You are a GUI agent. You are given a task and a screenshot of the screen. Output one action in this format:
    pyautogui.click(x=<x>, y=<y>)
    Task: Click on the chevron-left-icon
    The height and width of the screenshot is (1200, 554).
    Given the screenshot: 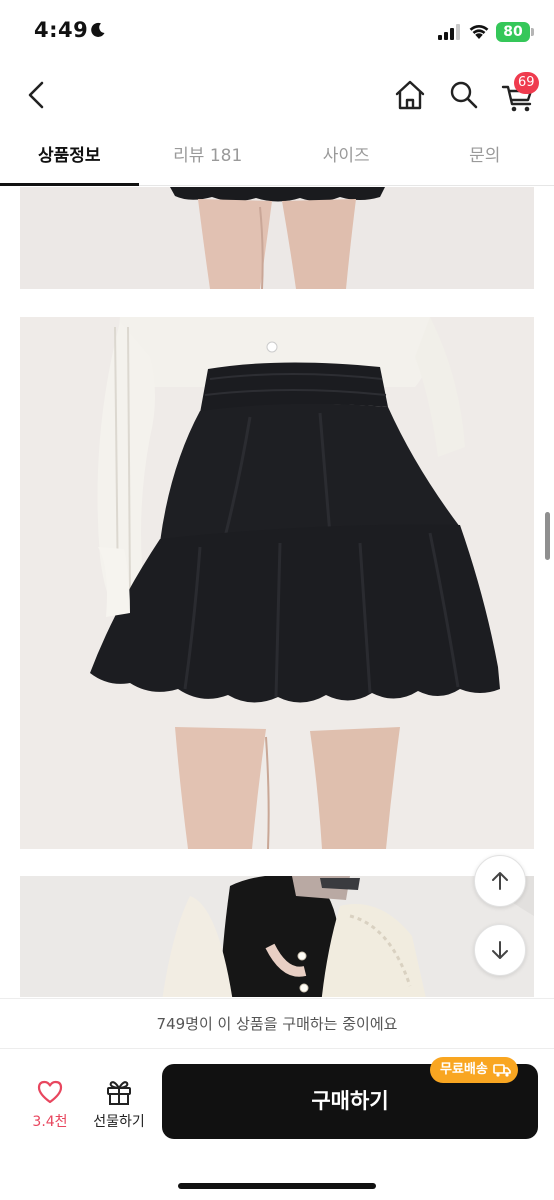 What is the action you would take?
    pyautogui.click(x=36, y=95)
    